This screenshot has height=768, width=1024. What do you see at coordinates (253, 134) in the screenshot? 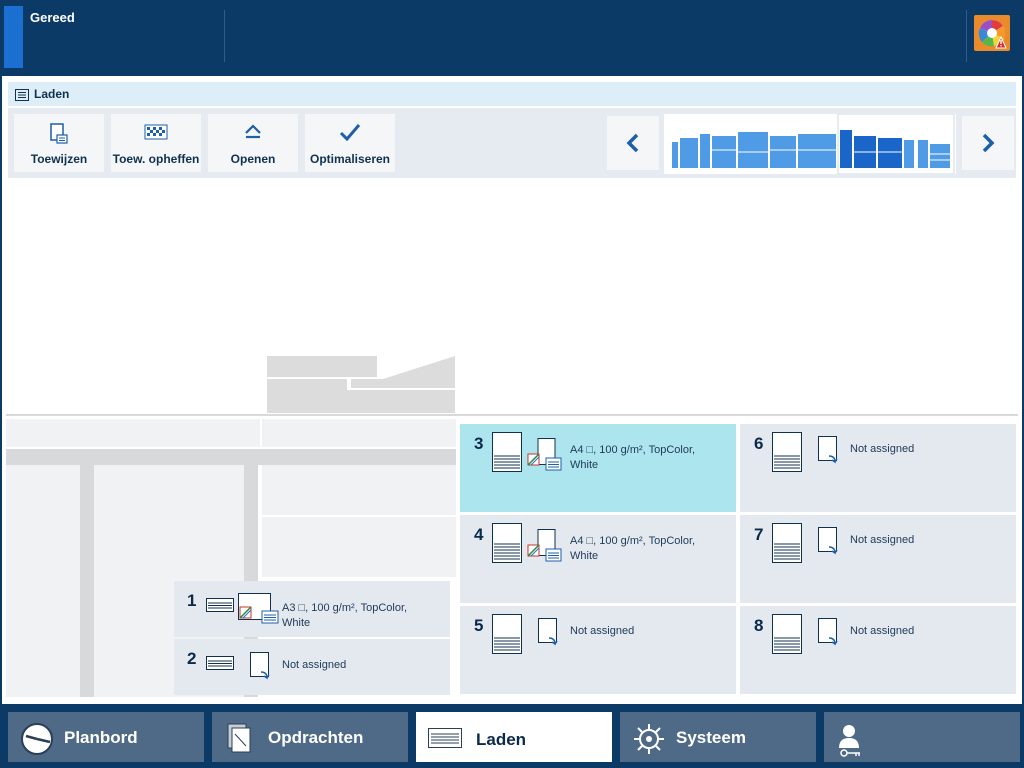
I see `eject-icon` at bounding box center [253, 134].